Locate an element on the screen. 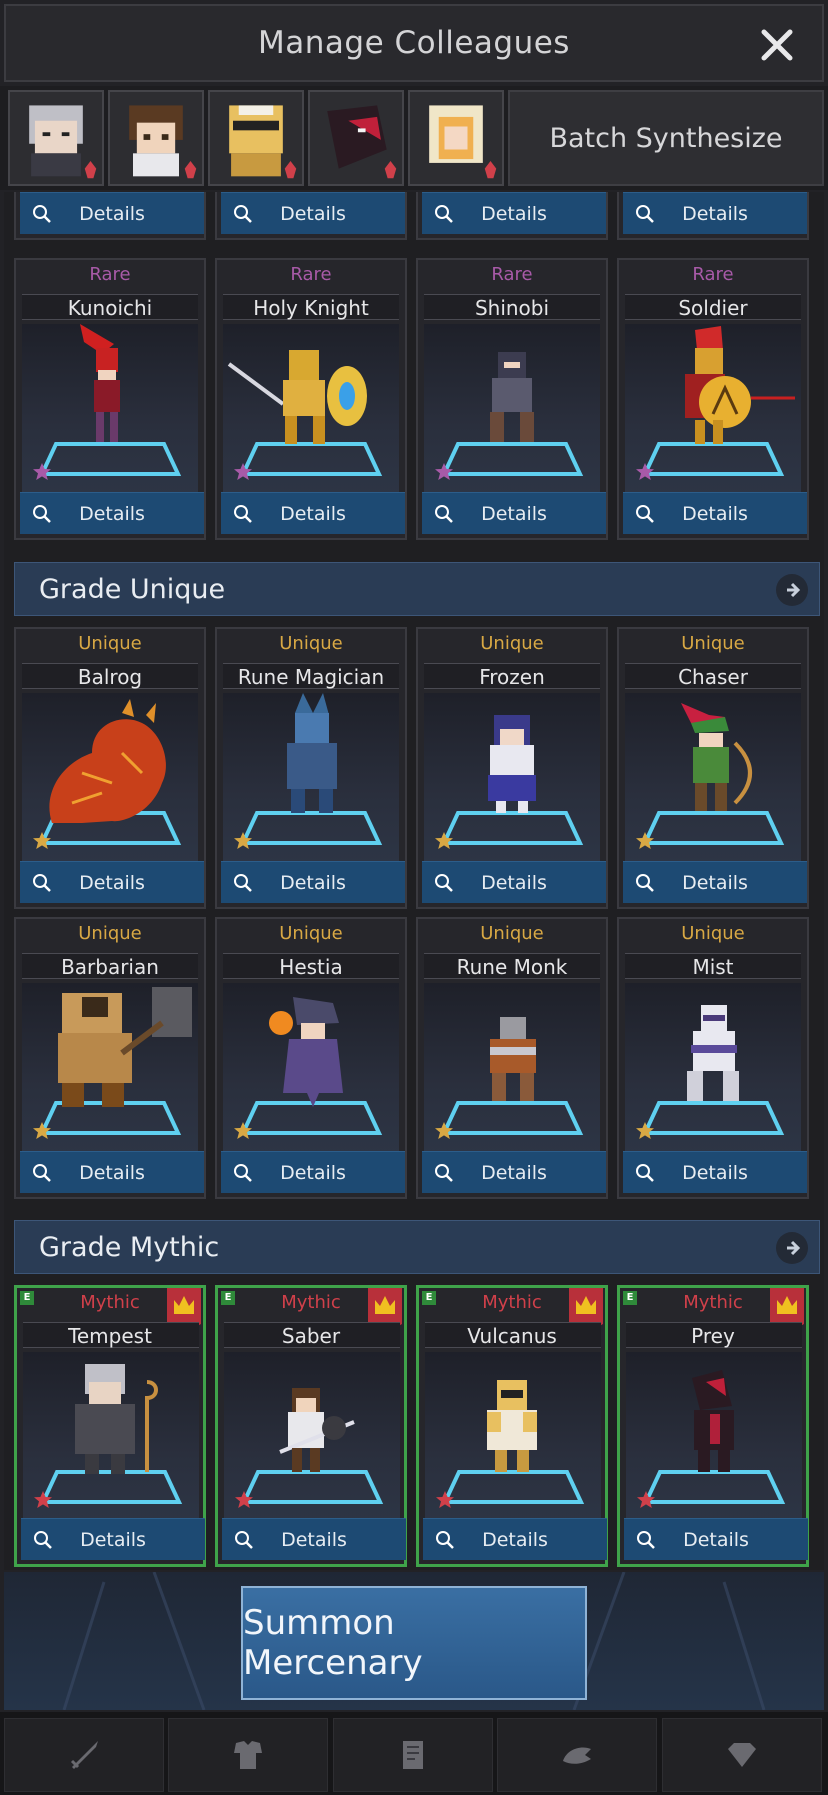 The height and width of the screenshot is (1795, 828). tempest-portrait-icon is located at coordinates (63, 142).